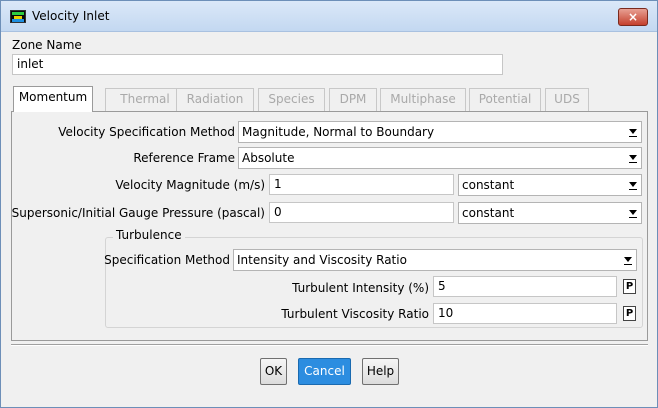  What do you see at coordinates (380, 371) in the screenshot?
I see `help-button: Help` at bounding box center [380, 371].